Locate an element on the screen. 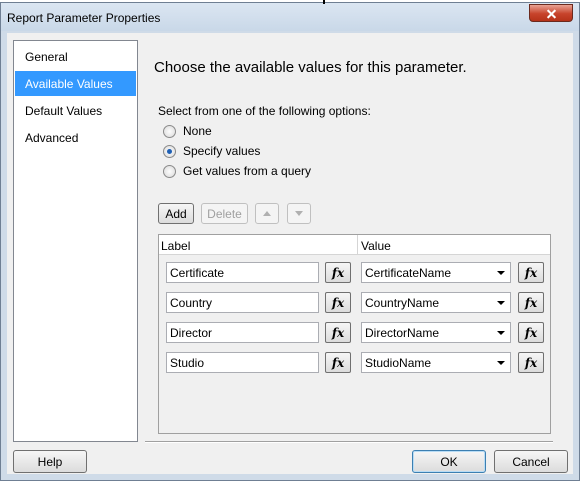  cancel-button: Cancel is located at coordinates (531, 461).